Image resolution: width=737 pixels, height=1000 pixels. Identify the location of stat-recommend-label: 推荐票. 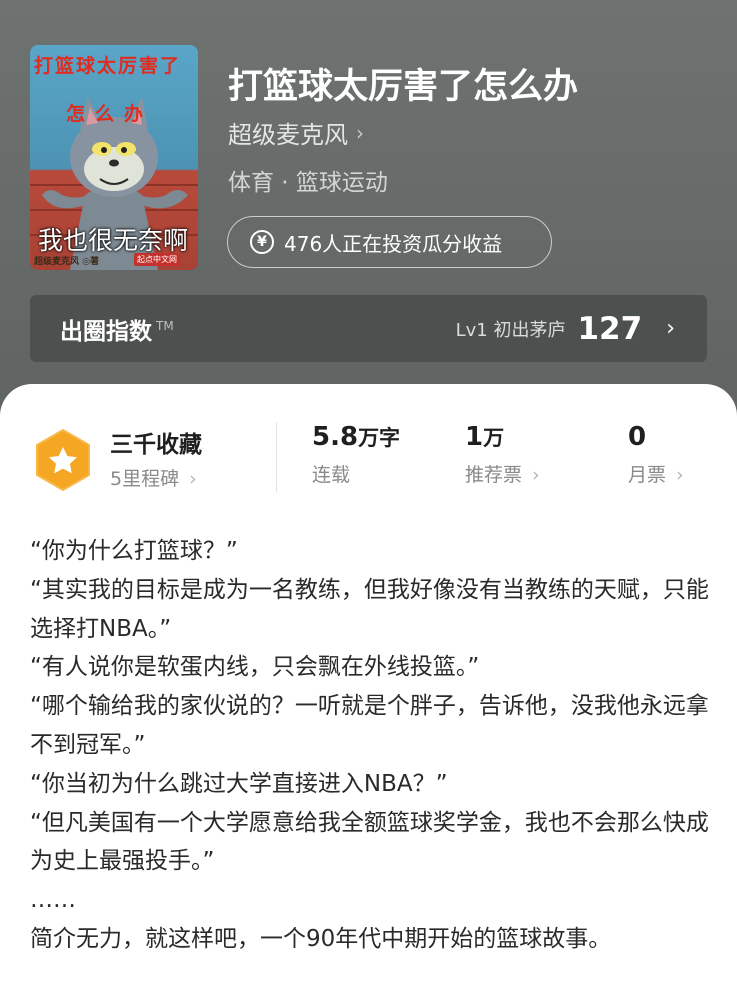
(494, 475).